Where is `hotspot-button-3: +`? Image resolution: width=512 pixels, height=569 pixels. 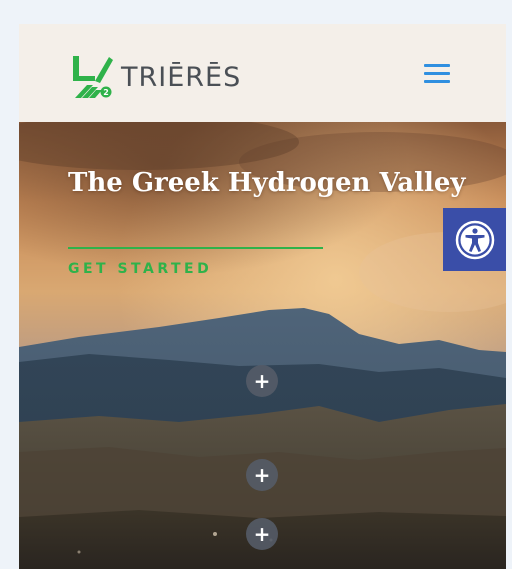 hotspot-button-3: + is located at coordinates (262, 534).